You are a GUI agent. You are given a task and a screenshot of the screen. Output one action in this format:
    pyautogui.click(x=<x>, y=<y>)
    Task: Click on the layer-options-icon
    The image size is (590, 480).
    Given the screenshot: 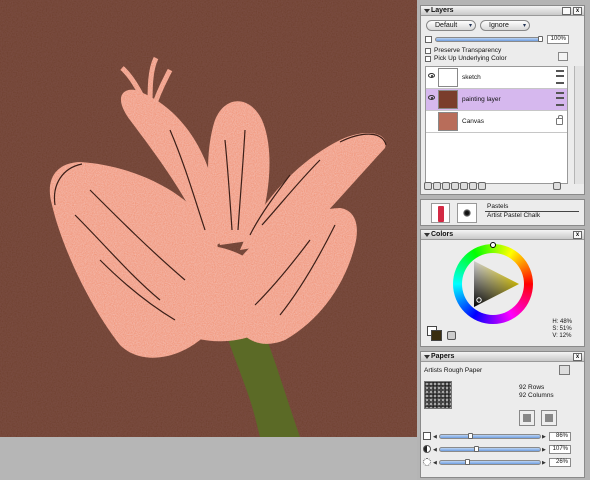 What is the action you would take?
    pyautogui.click(x=482, y=186)
    